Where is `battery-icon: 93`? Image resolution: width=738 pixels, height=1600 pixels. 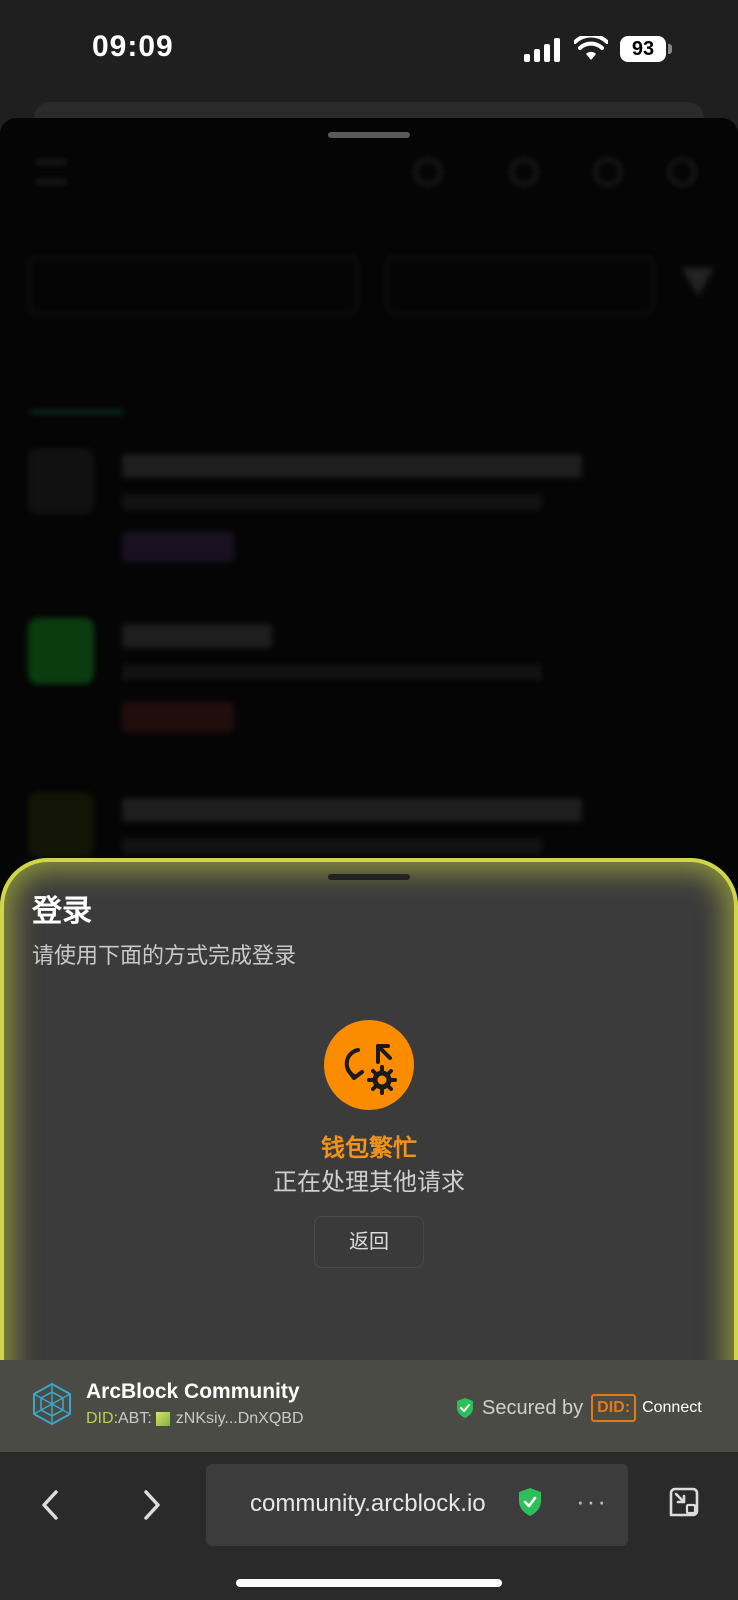 battery-icon: 93 is located at coordinates (646, 49).